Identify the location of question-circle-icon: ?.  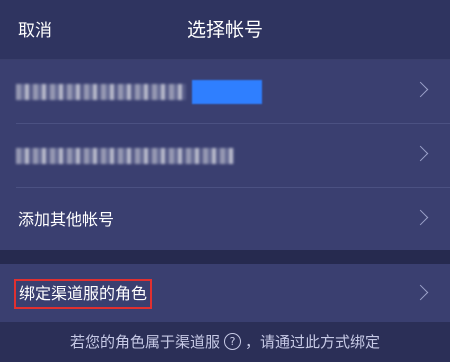
(232, 341).